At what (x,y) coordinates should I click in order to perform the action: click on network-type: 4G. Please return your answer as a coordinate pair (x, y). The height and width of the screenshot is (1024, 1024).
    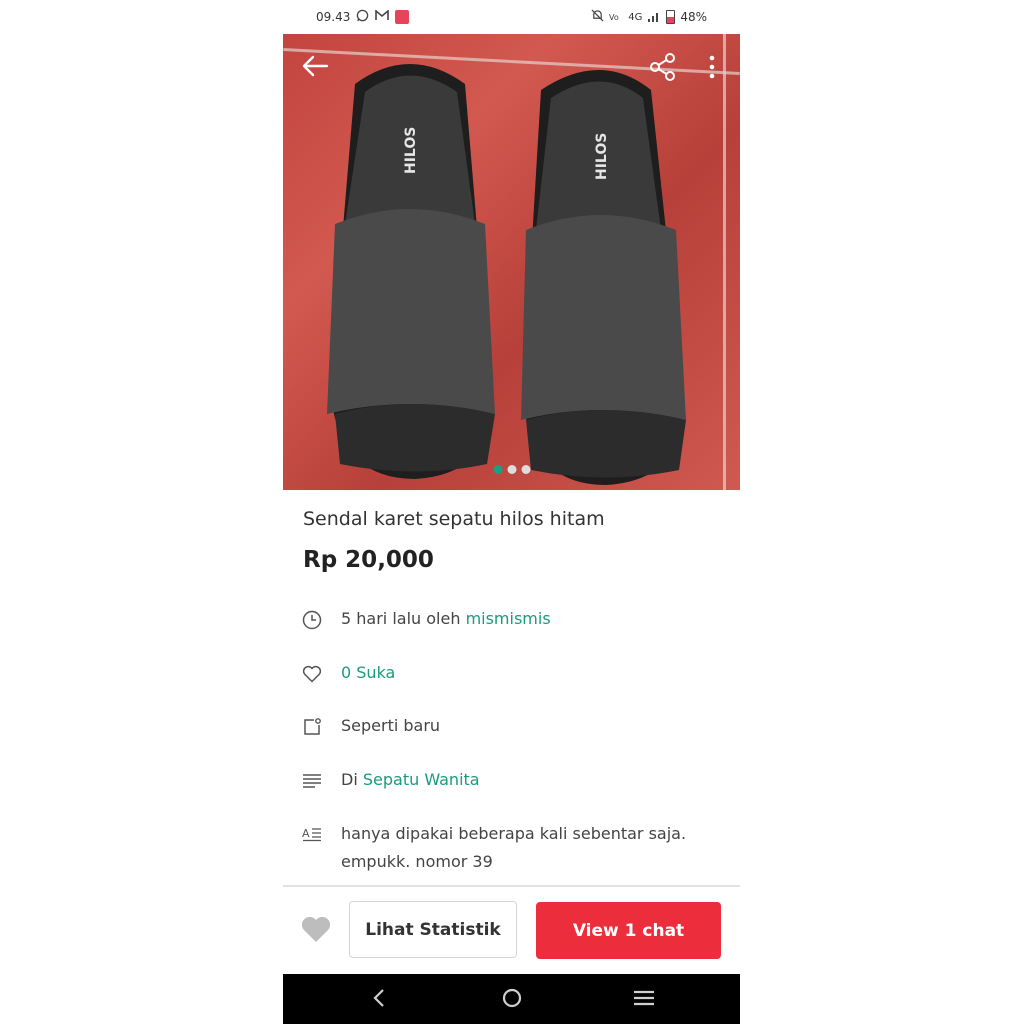
    Looking at the image, I should click on (635, 17).